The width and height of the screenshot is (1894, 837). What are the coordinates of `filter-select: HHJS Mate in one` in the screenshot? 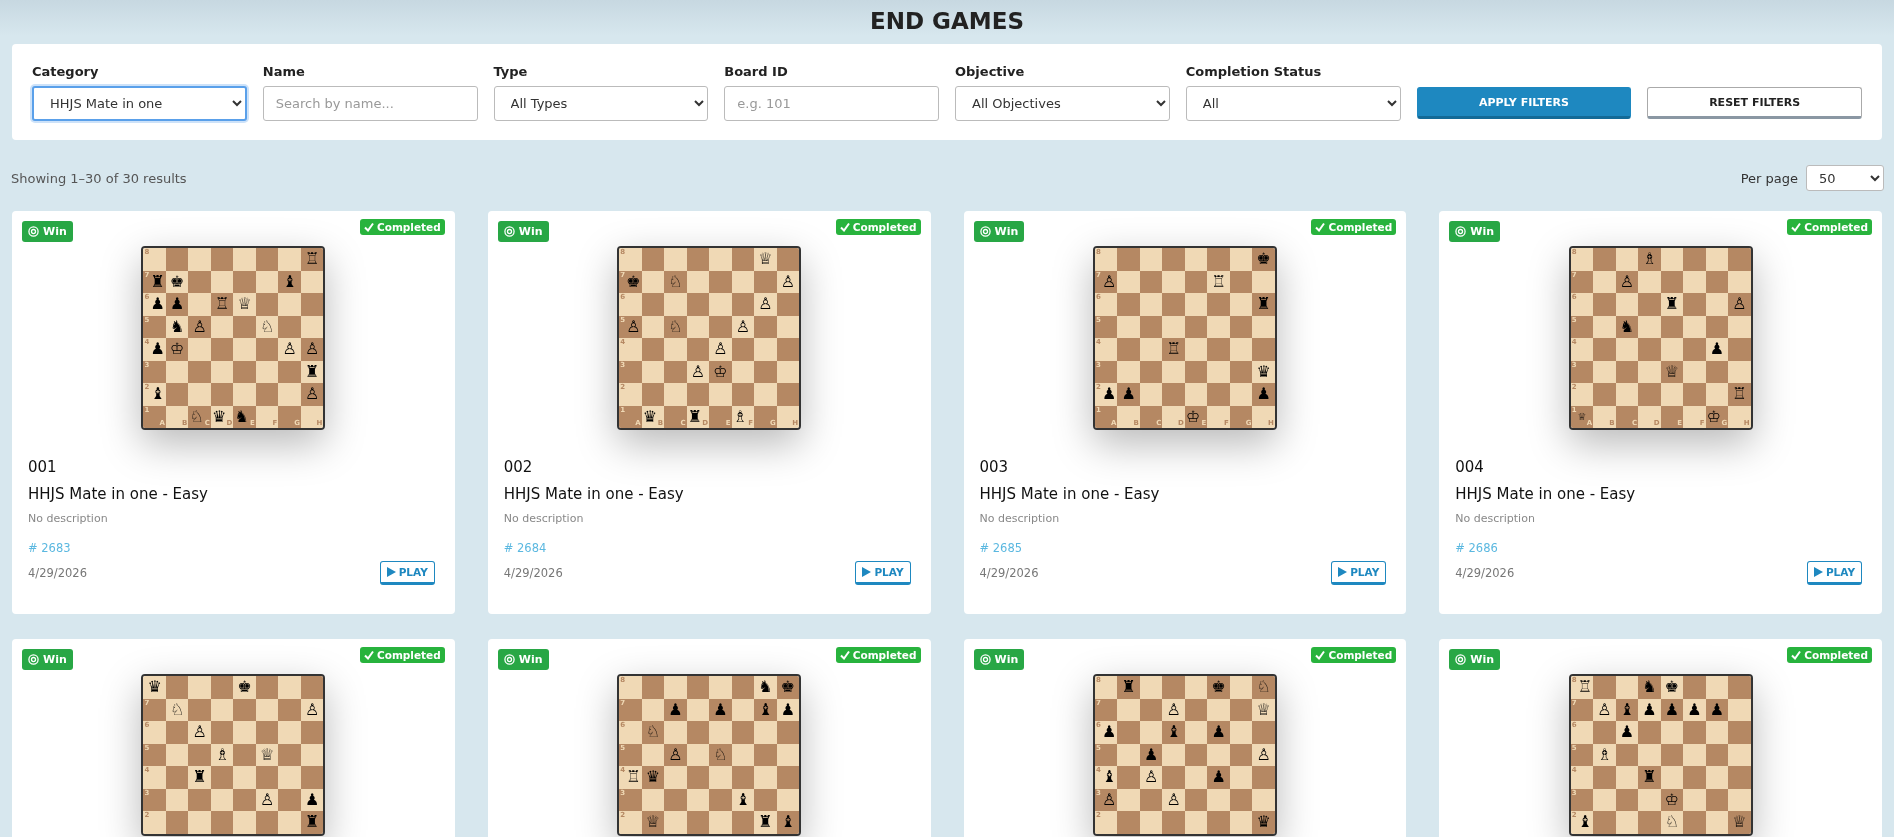 It's located at (139, 103).